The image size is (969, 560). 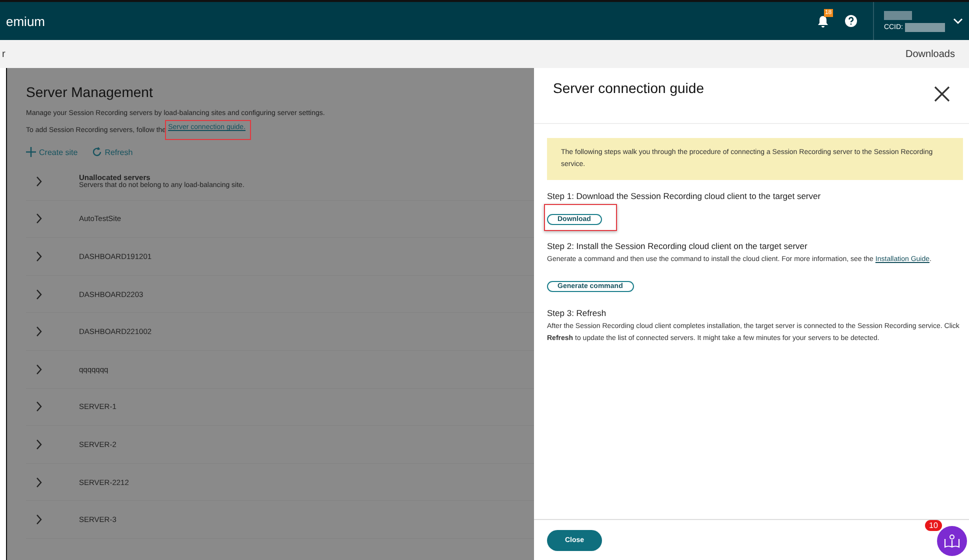 I want to click on help-icon, so click(x=850, y=21).